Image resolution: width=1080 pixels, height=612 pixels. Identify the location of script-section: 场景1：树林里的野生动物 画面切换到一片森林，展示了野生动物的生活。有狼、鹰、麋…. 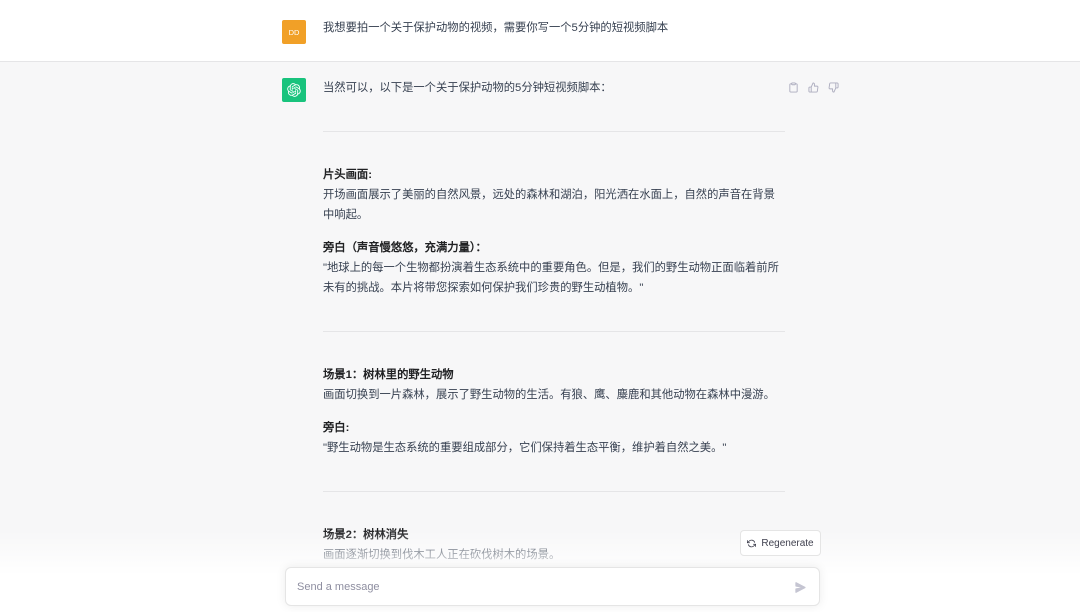
(554, 411).